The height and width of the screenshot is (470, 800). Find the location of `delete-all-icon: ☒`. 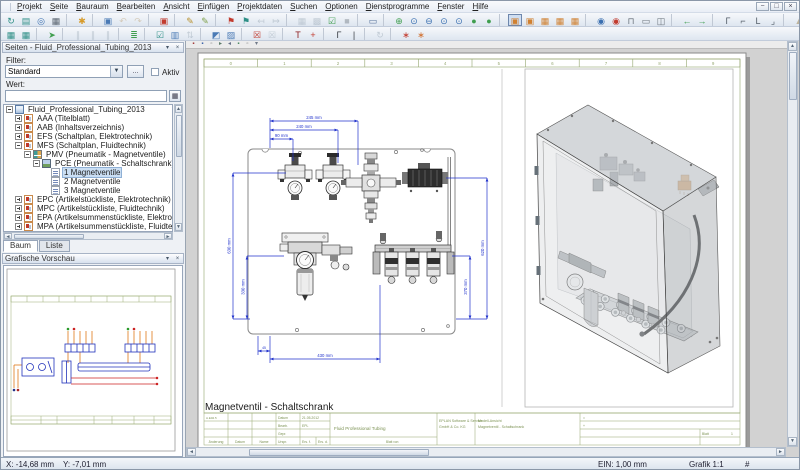

delete-all-icon: ☒ is located at coordinates (272, 34).